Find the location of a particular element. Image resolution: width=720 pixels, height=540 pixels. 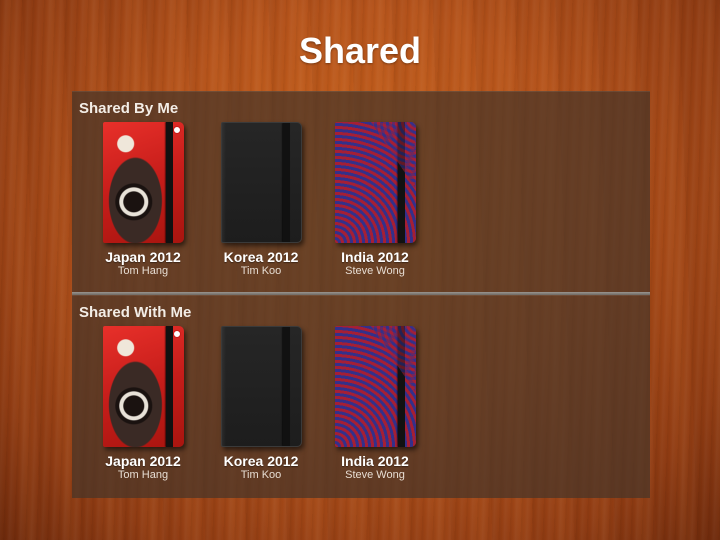

shelf-title: Shared By Me is located at coordinates (129, 108).